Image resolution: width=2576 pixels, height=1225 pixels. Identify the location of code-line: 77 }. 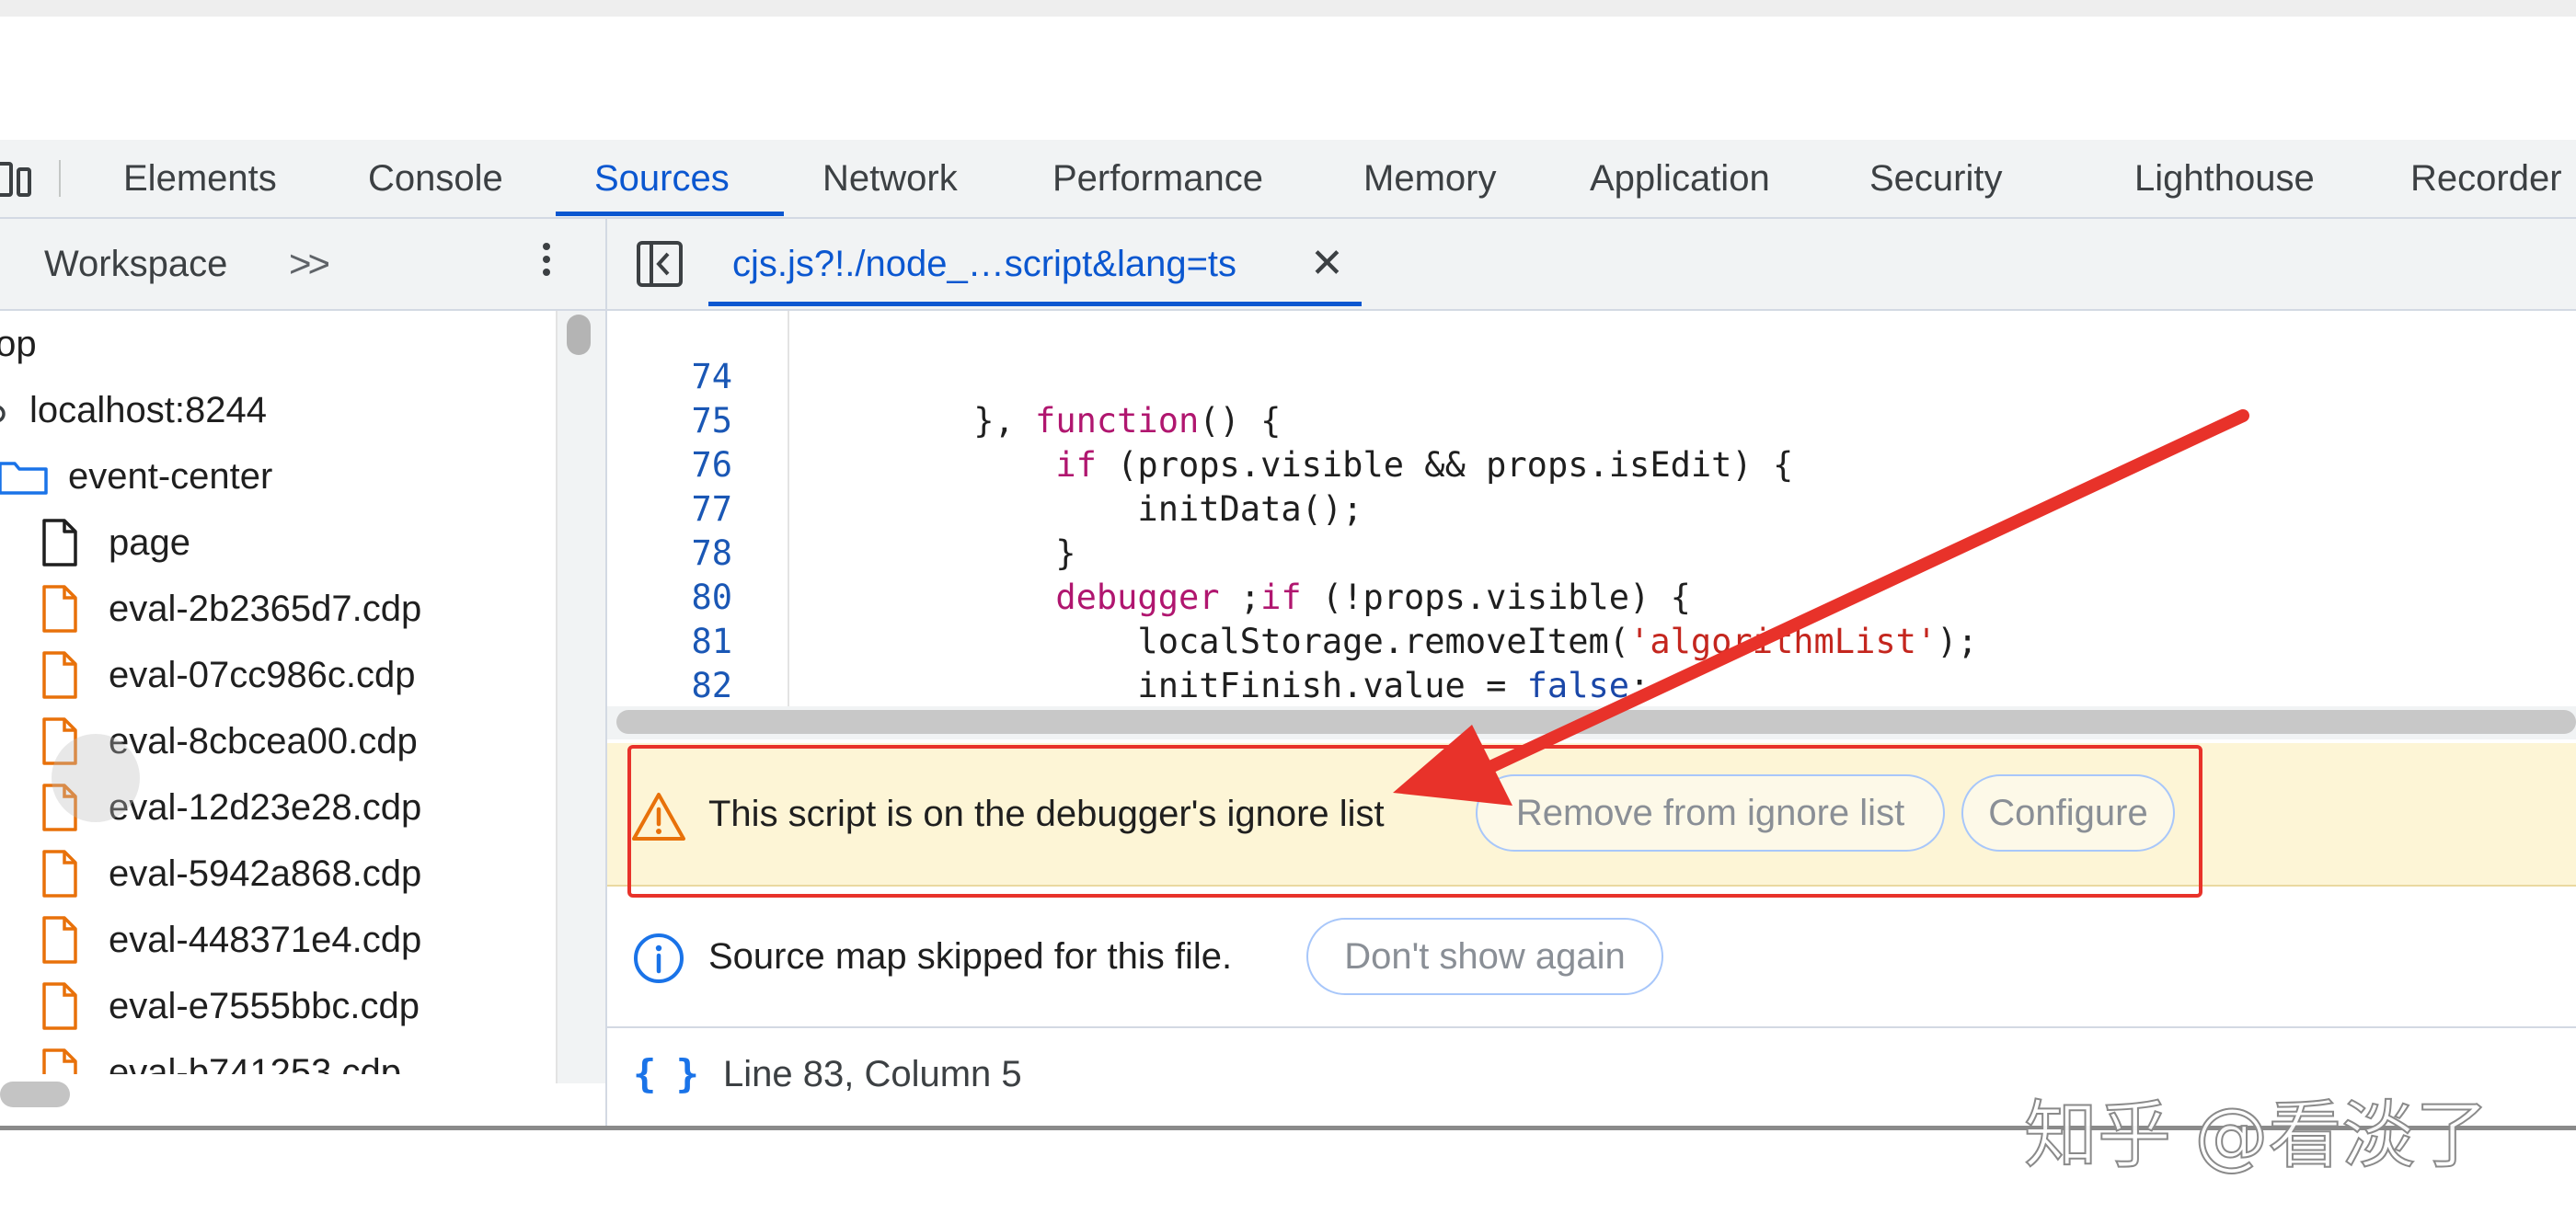
(841, 508).